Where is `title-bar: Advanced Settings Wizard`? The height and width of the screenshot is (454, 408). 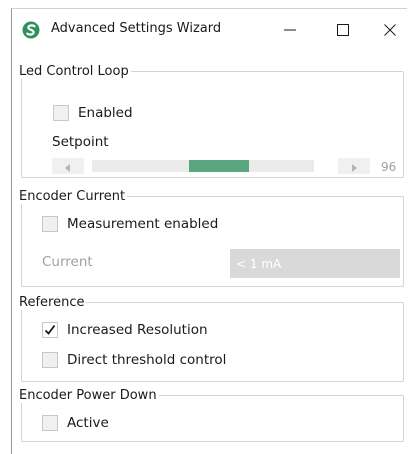
title-bar: Advanced Settings Wizard is located at coordinates (209, 30).